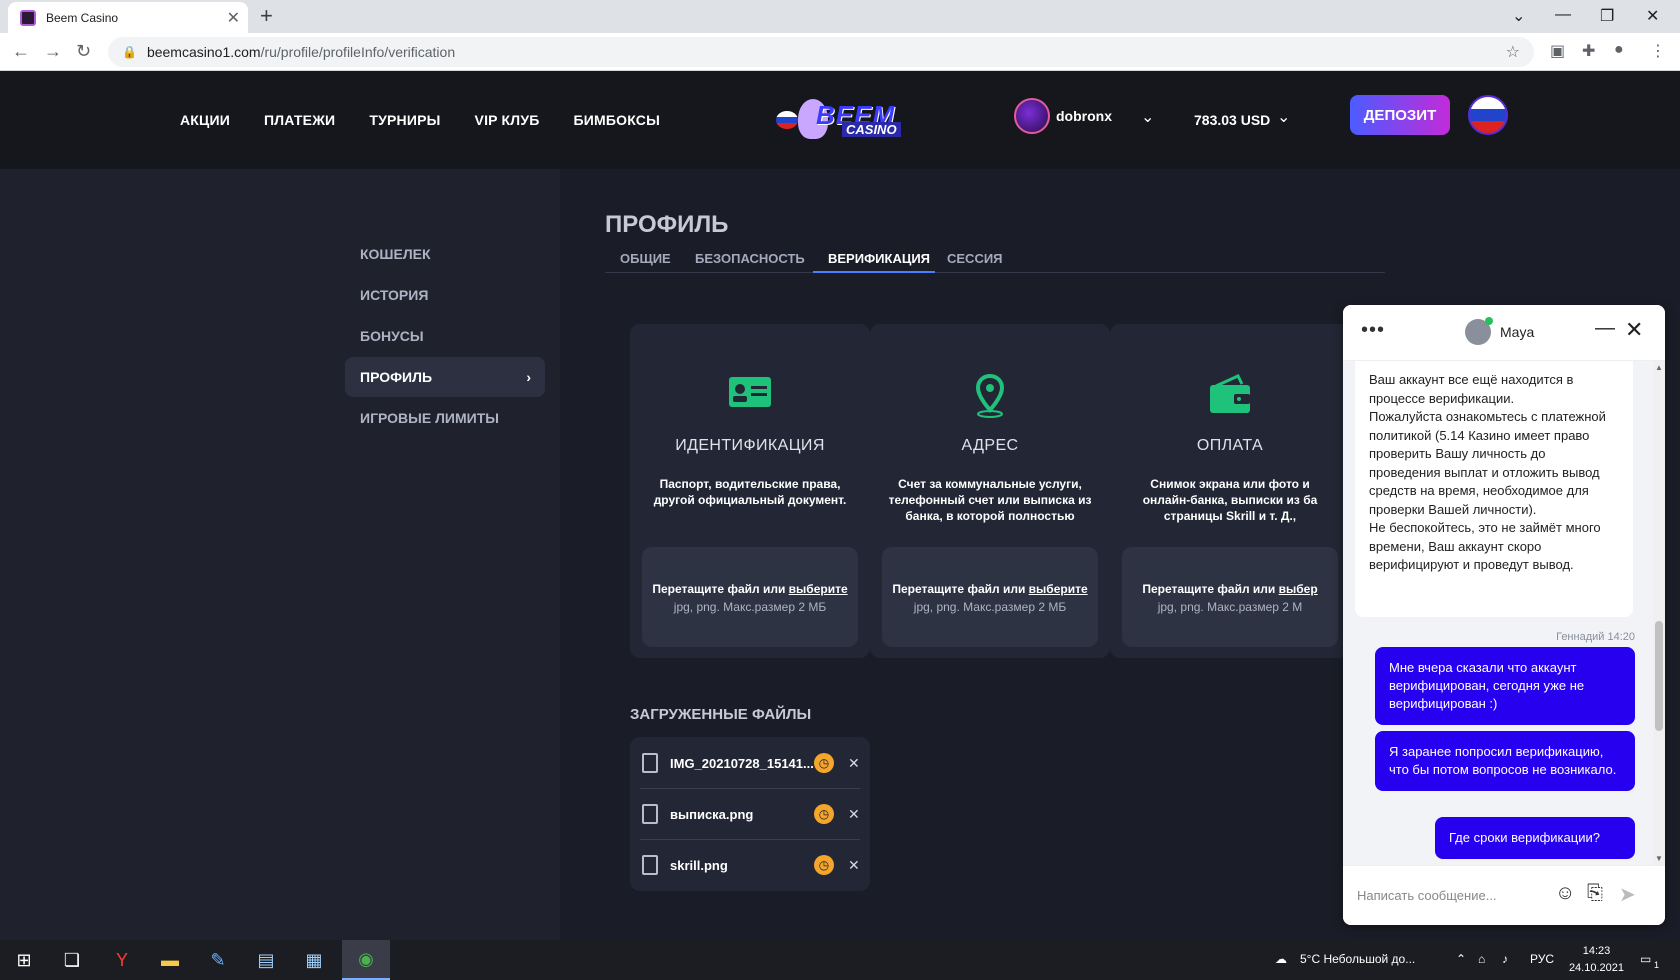 The height and width of the screenshot is (980, 1680). Describe the element at coordinates (1513, 52) in the screenshot. I see `bookmark-star-icon: ☆` at that location.